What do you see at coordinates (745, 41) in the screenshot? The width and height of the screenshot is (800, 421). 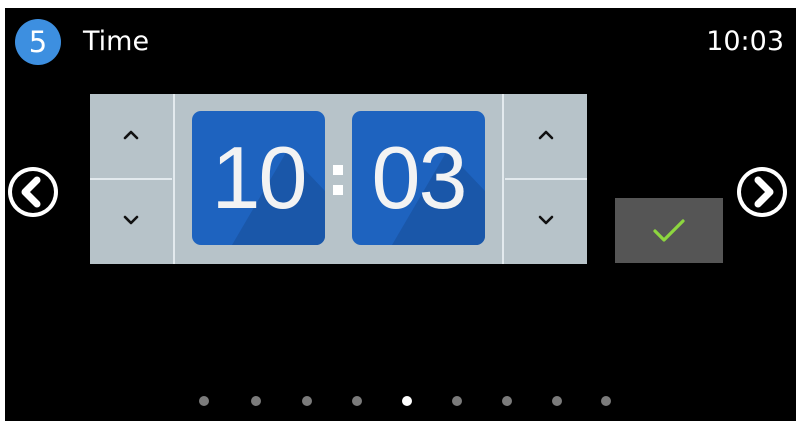 I see `status-clock: 10:03` at bounding box center [745, 41].